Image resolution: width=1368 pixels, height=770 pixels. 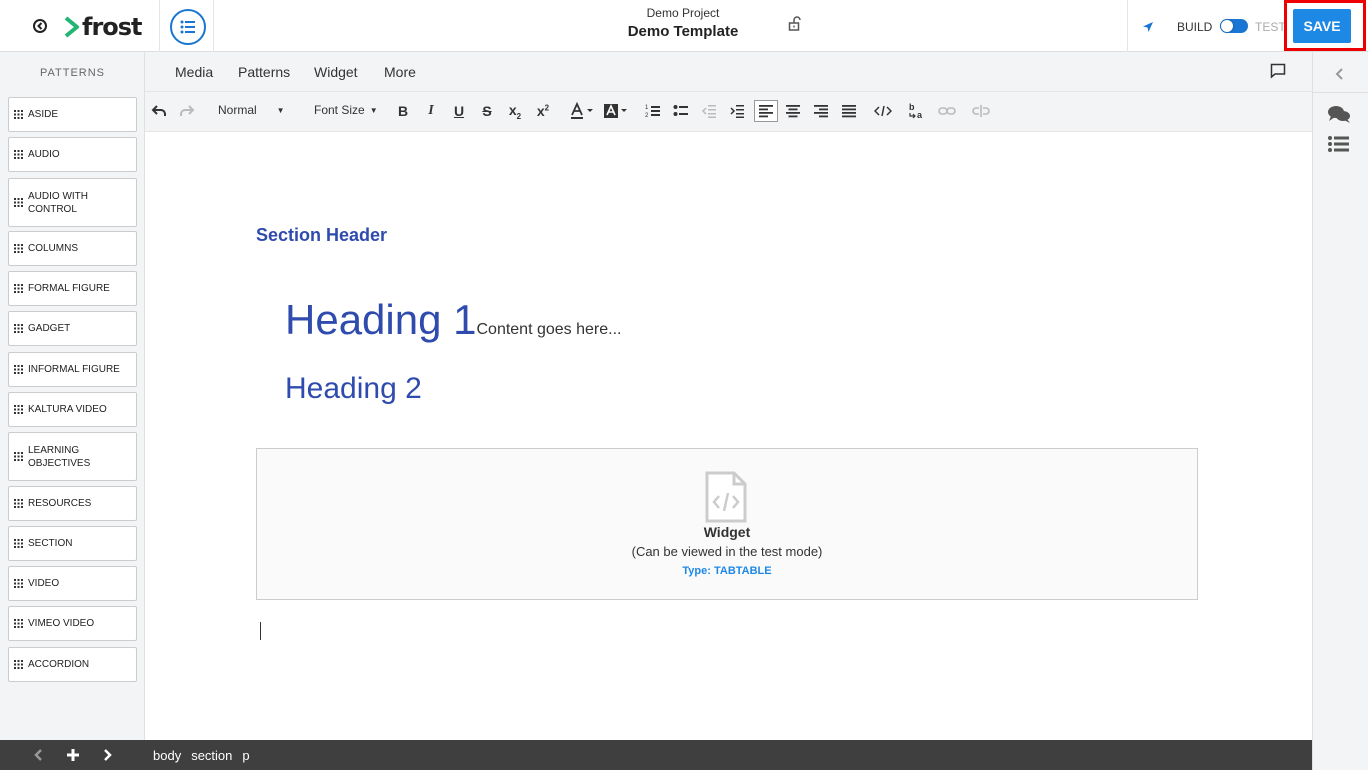 I want to click on back-button, so click(x=40, y=26).